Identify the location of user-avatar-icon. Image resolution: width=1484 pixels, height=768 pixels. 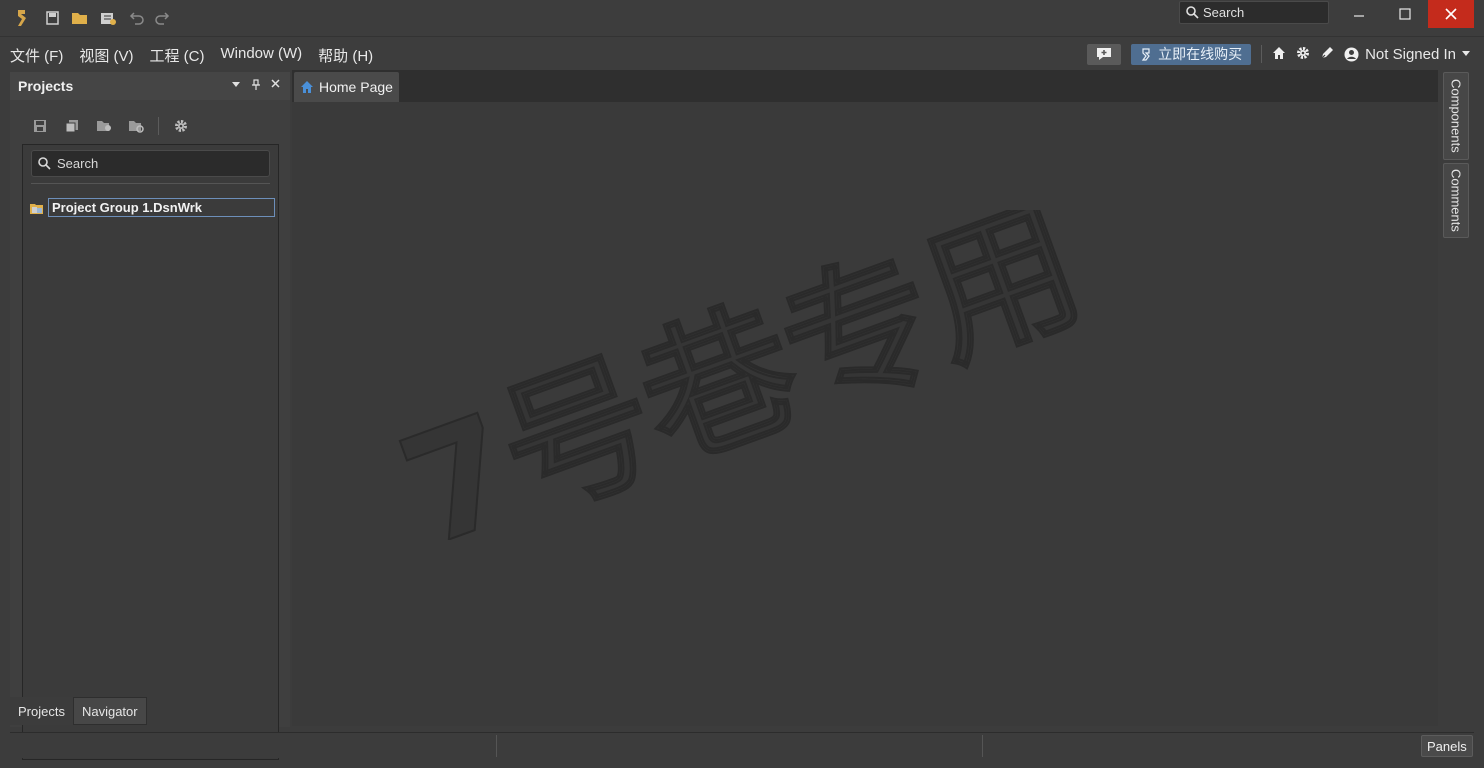
(1351, 54).